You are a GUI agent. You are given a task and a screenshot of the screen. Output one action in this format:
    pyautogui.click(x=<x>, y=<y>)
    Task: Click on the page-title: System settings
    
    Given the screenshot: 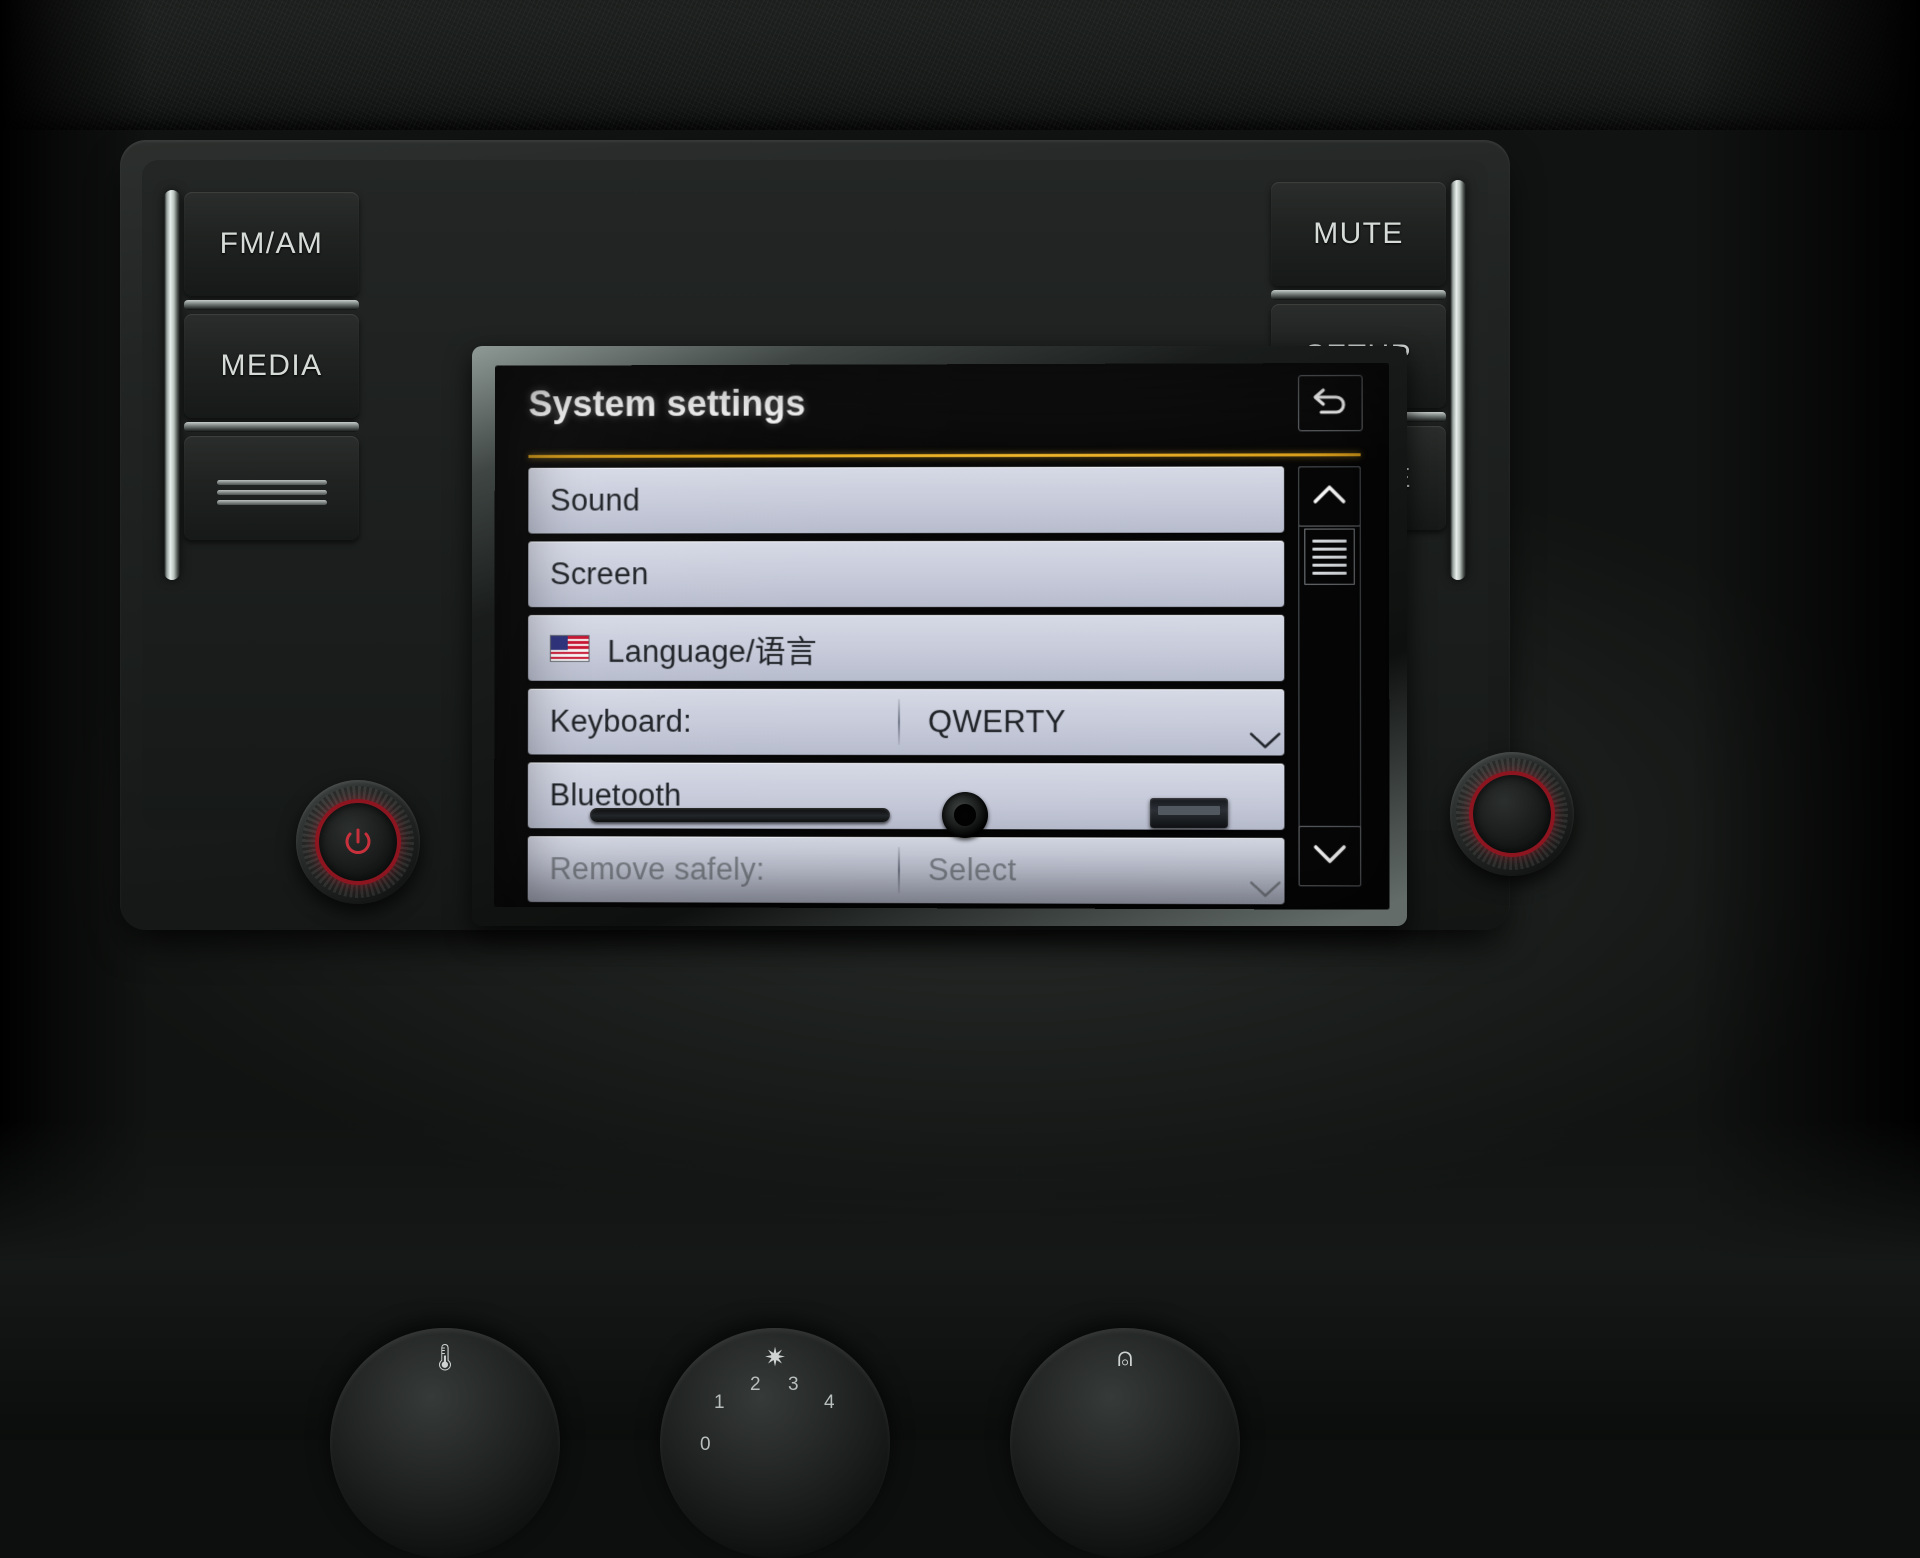 What is the action you would take?
    pyautogui.click(x=667, y=404)
    